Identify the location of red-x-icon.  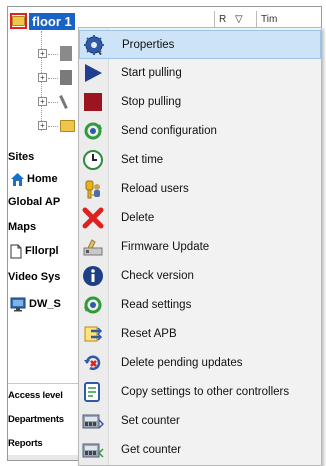
(93, 218).